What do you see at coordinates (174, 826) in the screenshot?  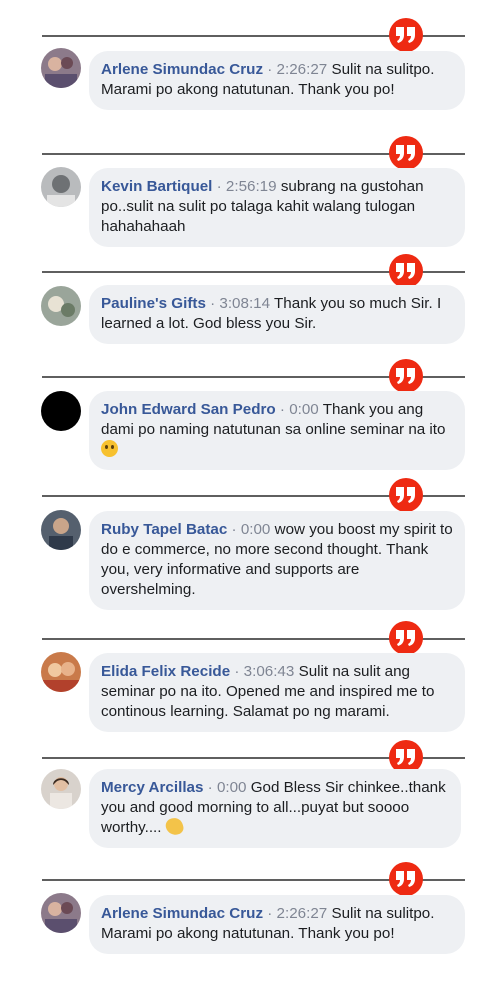 I see `clapping-hands-emoji` at bounding box center [174, 826].